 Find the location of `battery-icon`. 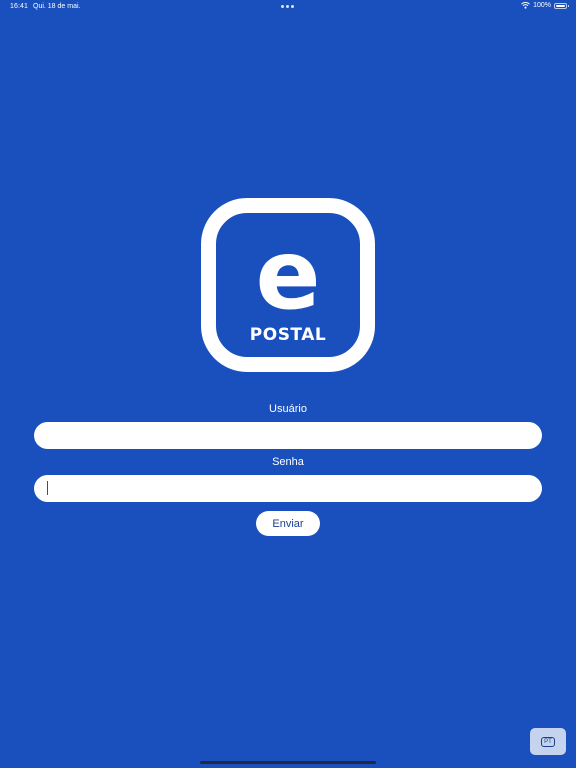

battery-icon is located at coordinates (561, 5).